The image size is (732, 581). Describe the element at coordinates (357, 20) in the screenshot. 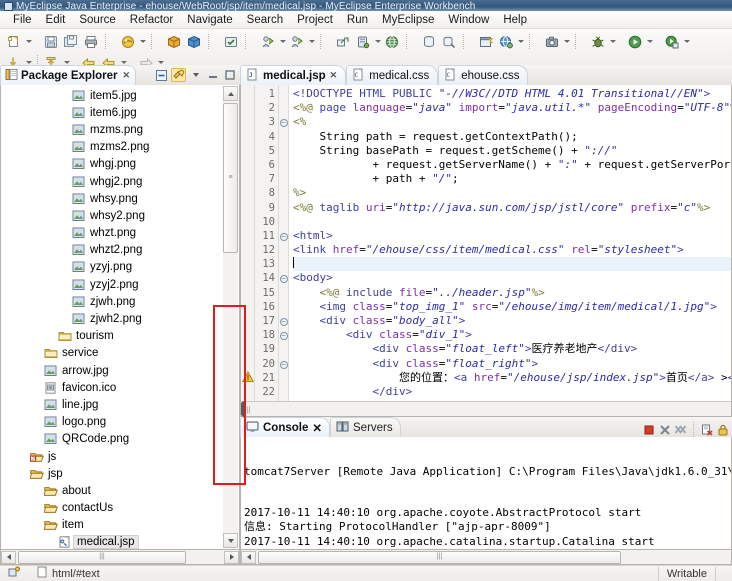

I see `menu-run: Run` at that location.